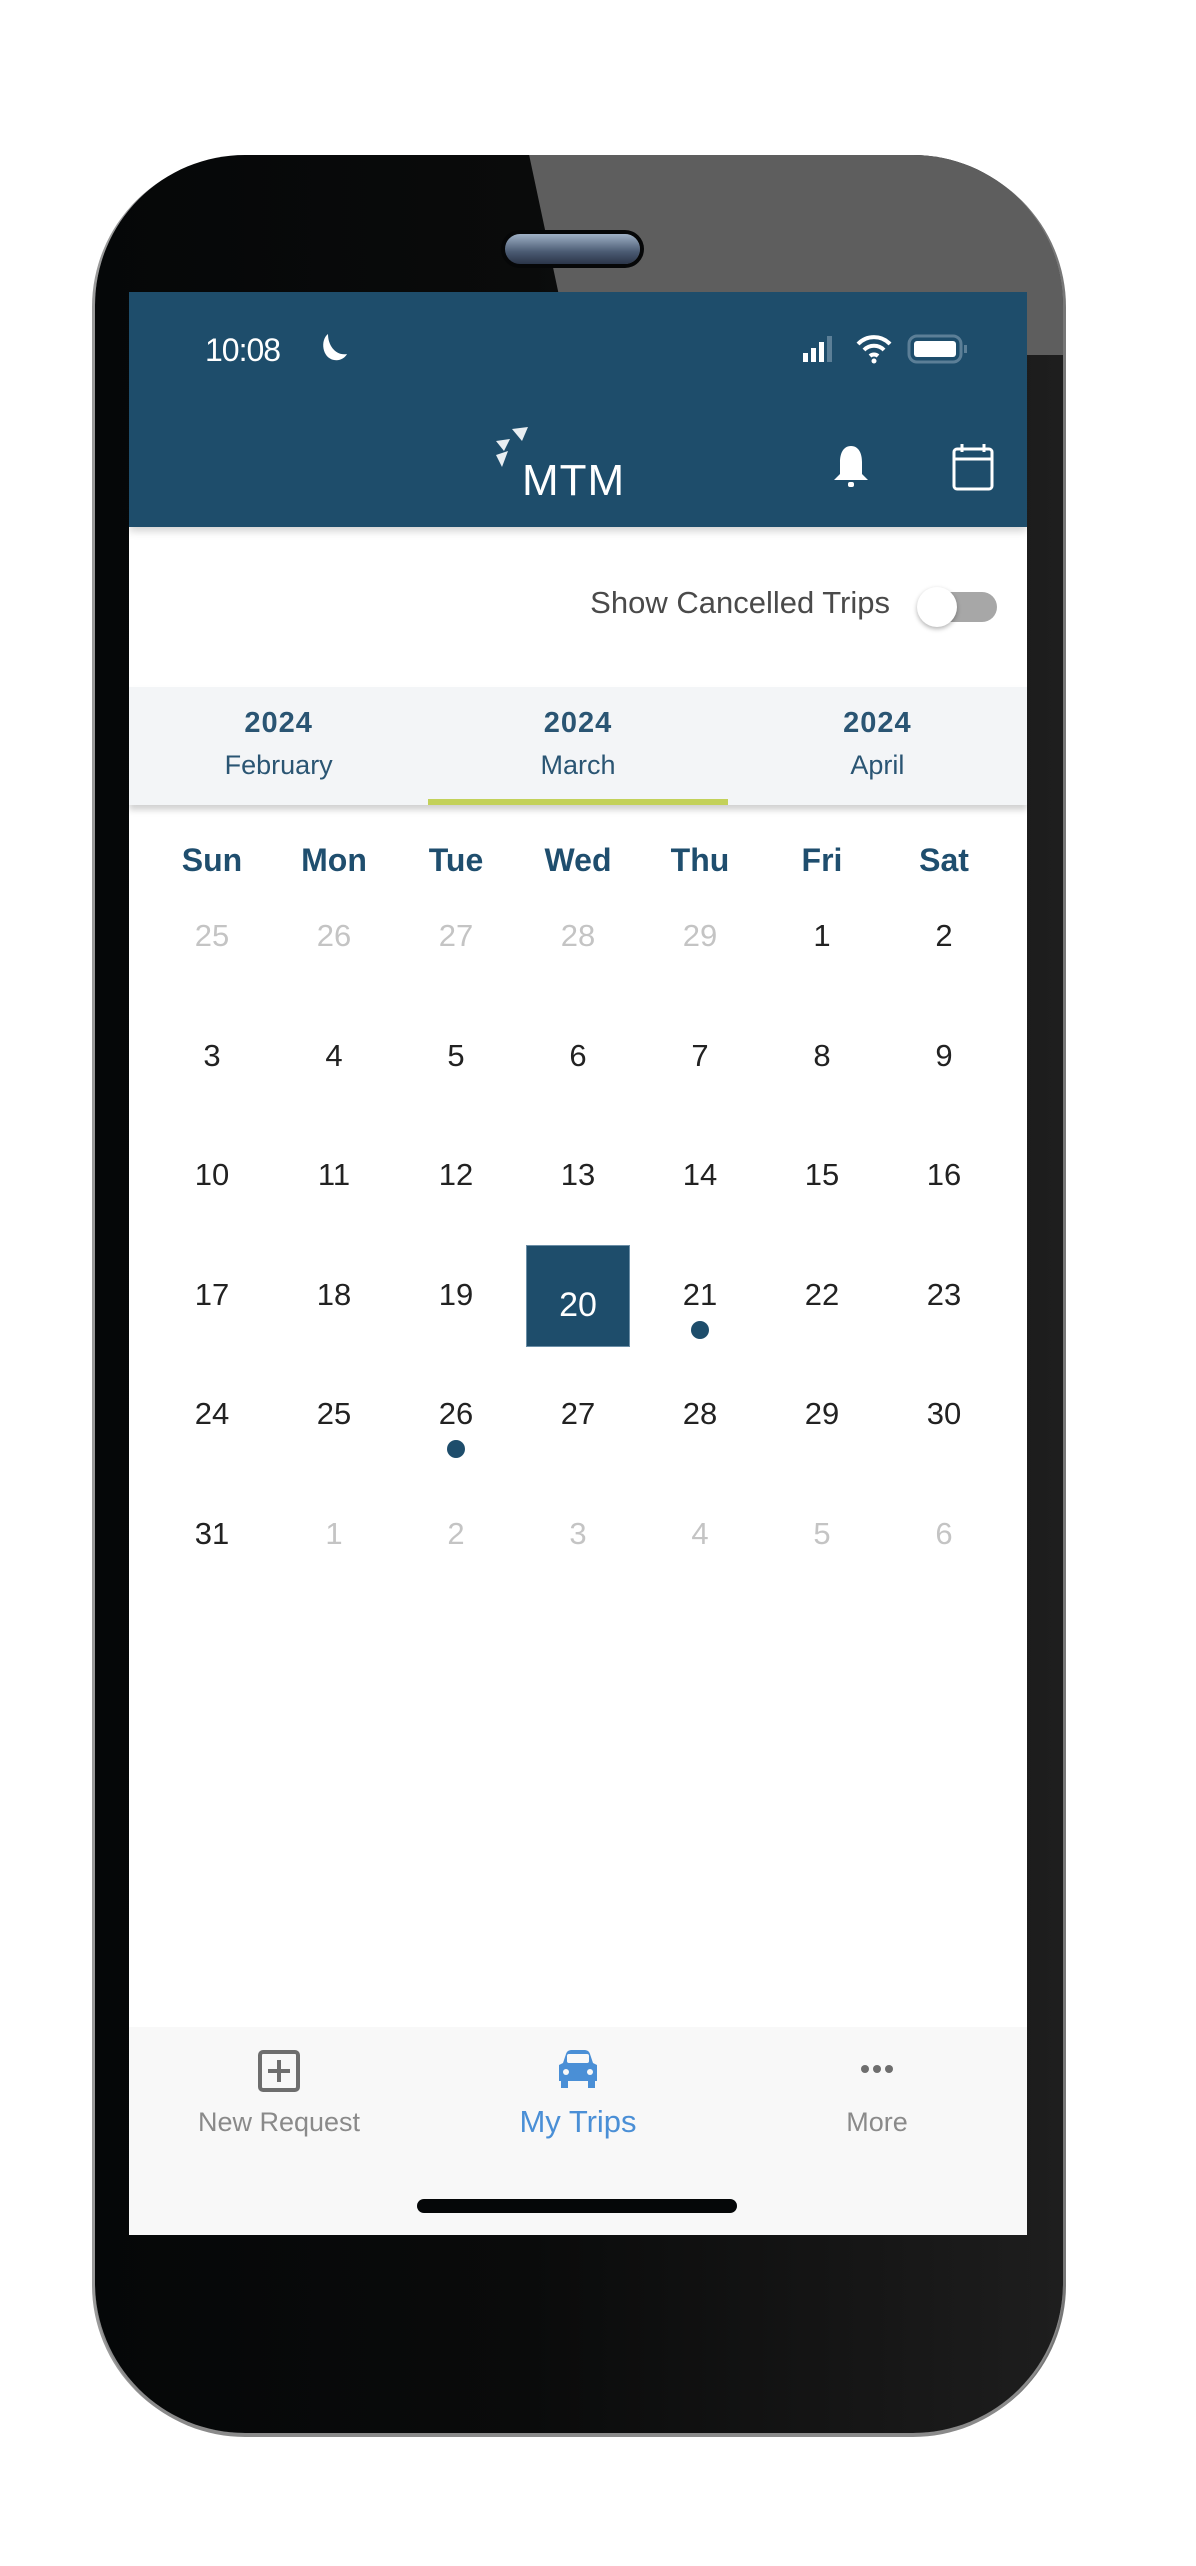  Describe the element at coordinates (877, 765) in the screenshot. I see `month-tab-month: April` at that location.